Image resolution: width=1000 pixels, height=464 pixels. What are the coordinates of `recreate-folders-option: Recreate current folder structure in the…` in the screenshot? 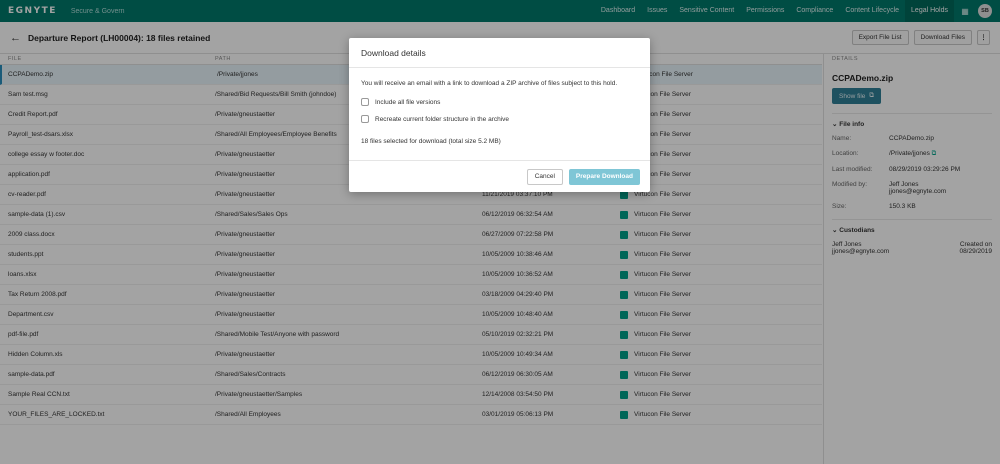 It's located at (499, 119).